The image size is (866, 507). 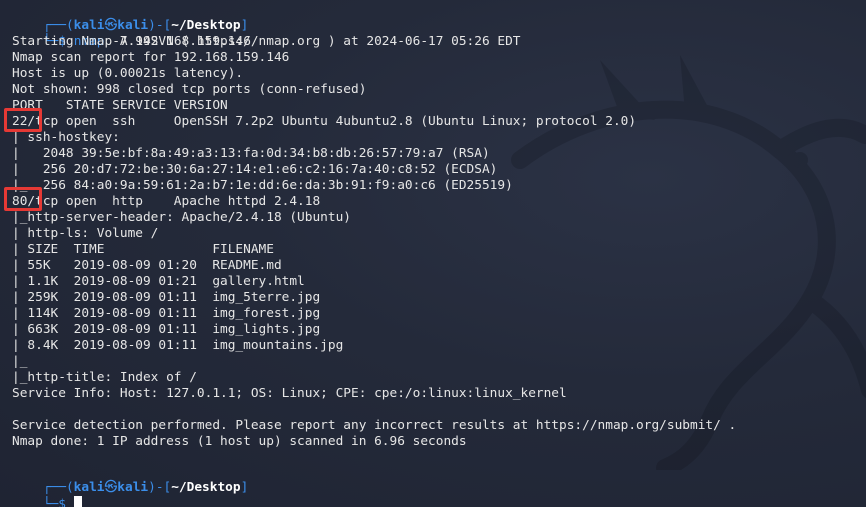 I want to click on prompt-path-bottom: ~/Desktop, so click(x=206, y=487).